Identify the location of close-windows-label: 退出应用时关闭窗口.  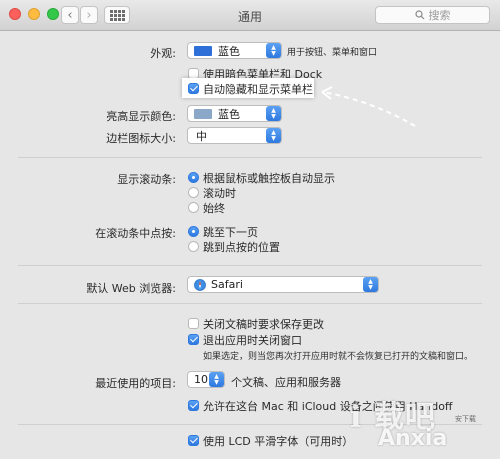
(252, 340).